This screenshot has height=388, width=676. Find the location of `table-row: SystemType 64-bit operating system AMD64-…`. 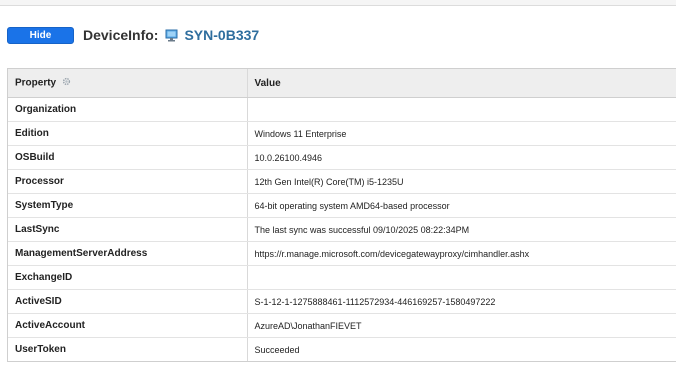

table-row: SystemType 64-bit operating system AMD64-… is located at coordinates (342, 205).